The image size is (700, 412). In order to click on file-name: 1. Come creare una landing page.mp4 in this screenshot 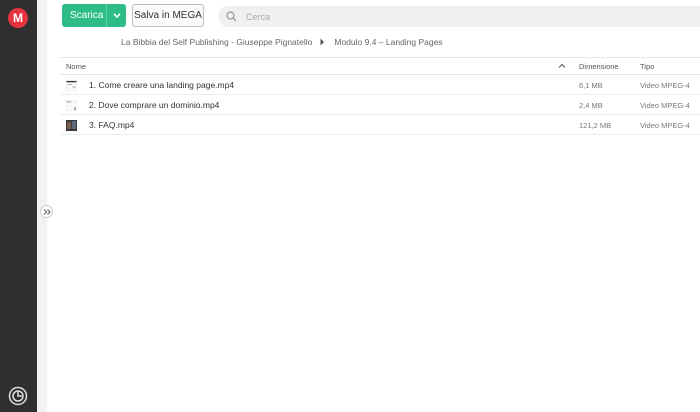, I will do `click(161, 85)`.